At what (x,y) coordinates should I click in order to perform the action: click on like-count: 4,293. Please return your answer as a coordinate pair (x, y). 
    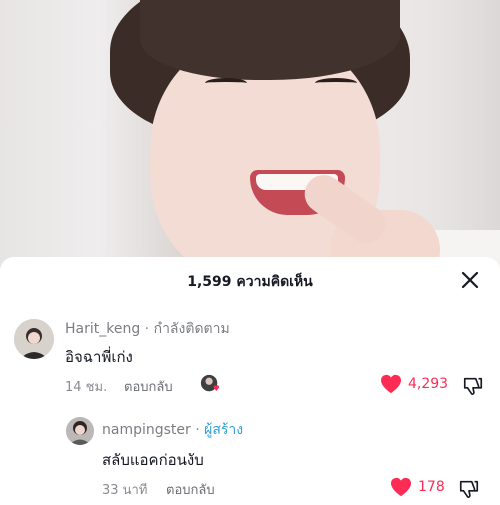
    Looking at the image, I should click on (428, 384).